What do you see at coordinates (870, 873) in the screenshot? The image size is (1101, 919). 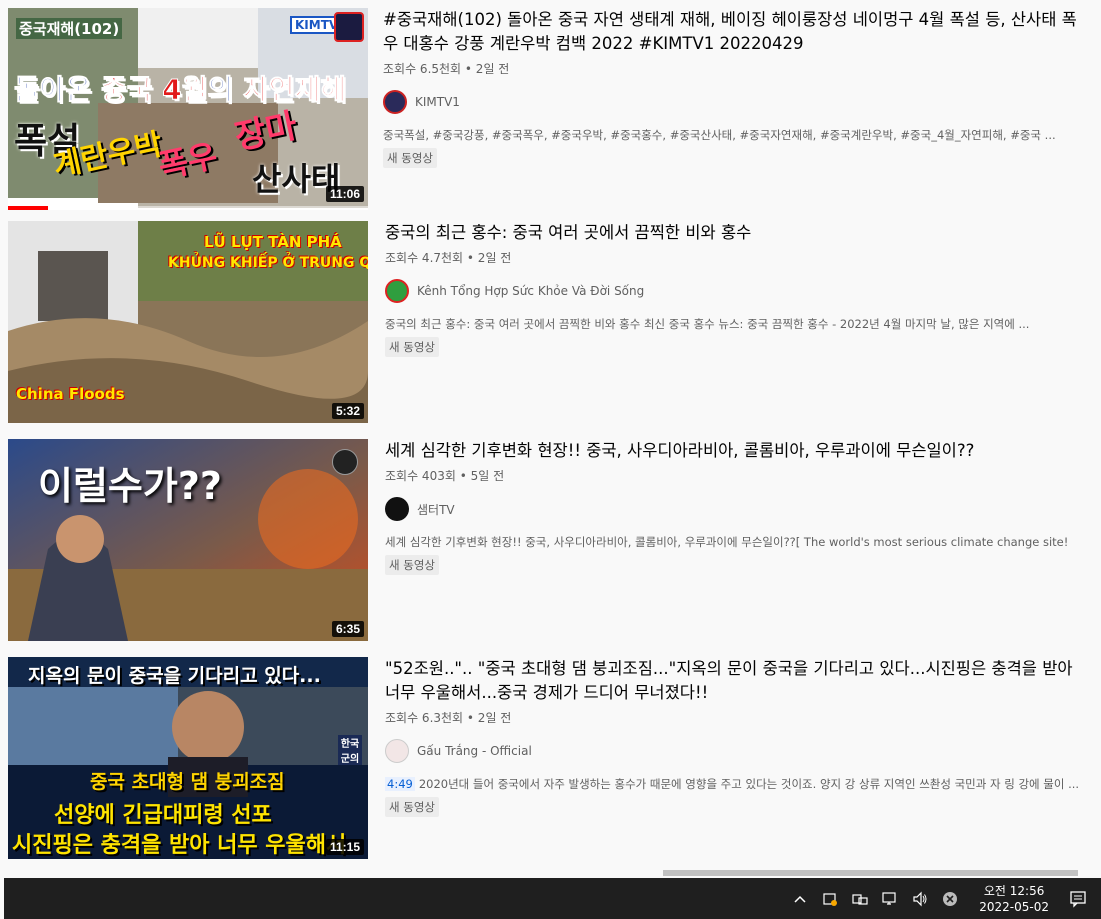 I see `horizontal-scrollbar` at bounding box center [870, 873].